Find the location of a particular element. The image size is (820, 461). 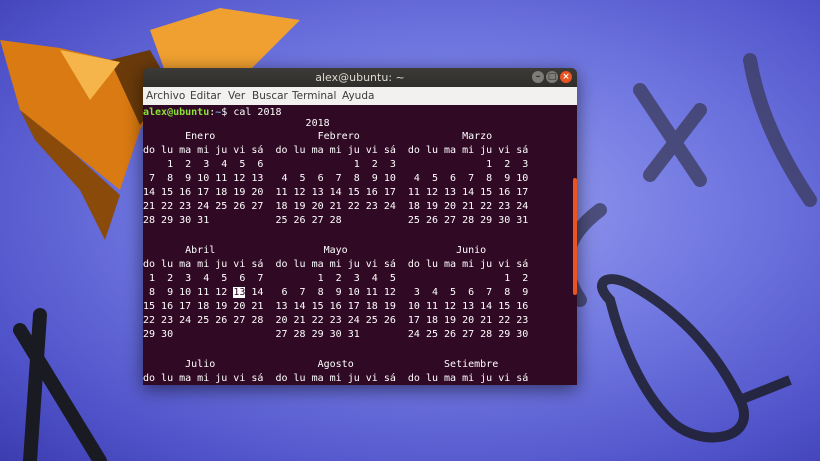

close-button: × is located at coordinates (566, 77).